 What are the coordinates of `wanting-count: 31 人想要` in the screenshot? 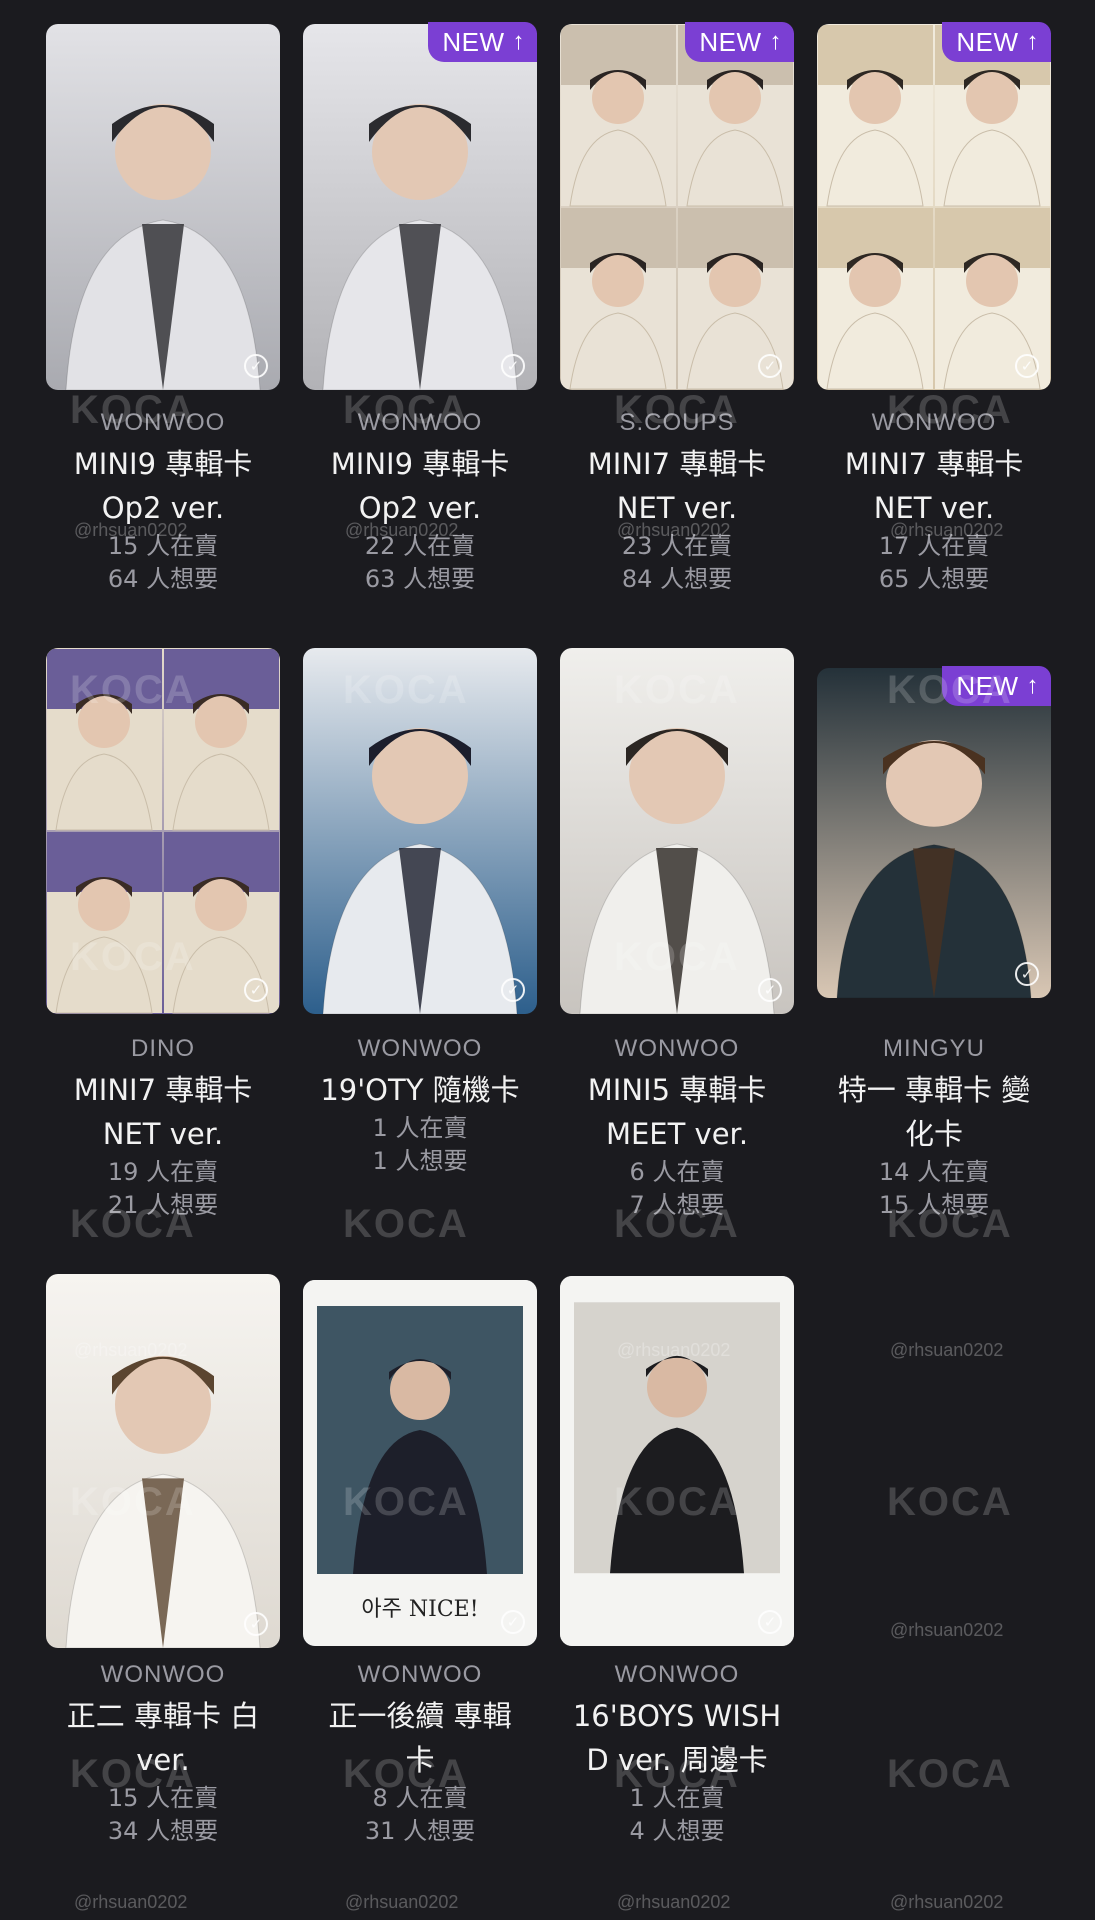 It's located at (420, 1831).